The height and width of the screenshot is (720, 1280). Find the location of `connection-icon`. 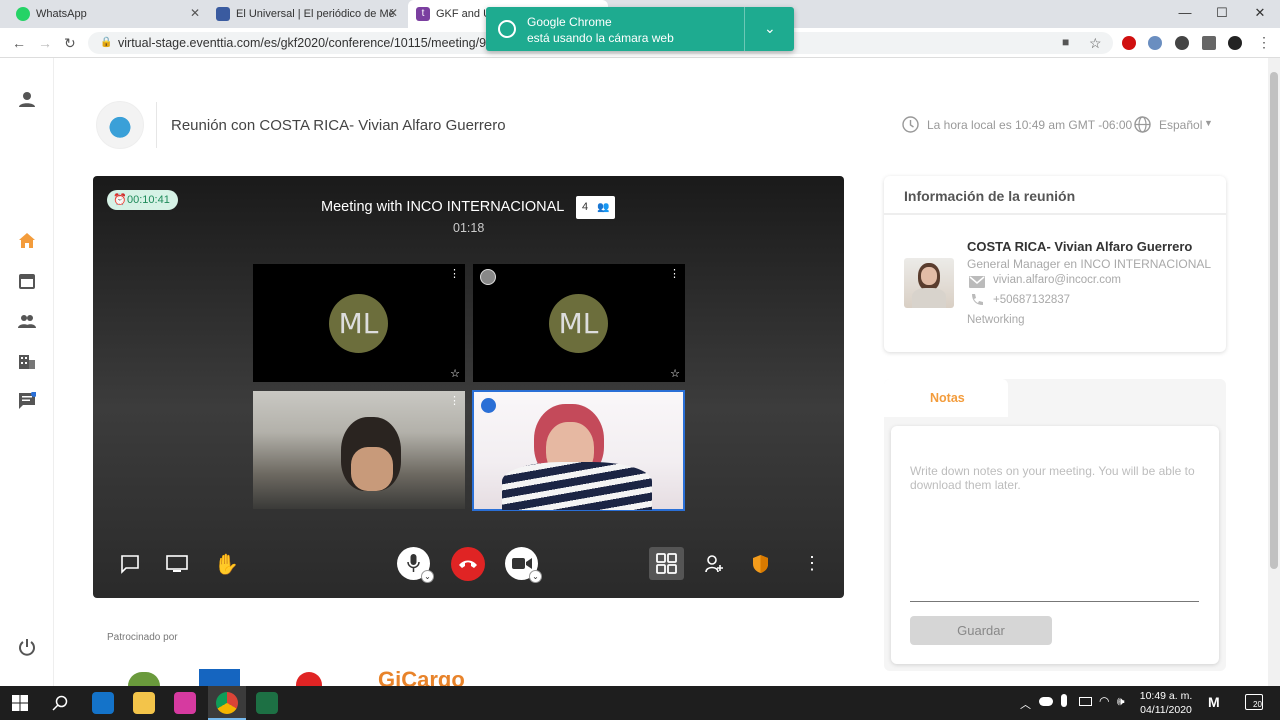

connection-icon is located at coordinates (488, 277).